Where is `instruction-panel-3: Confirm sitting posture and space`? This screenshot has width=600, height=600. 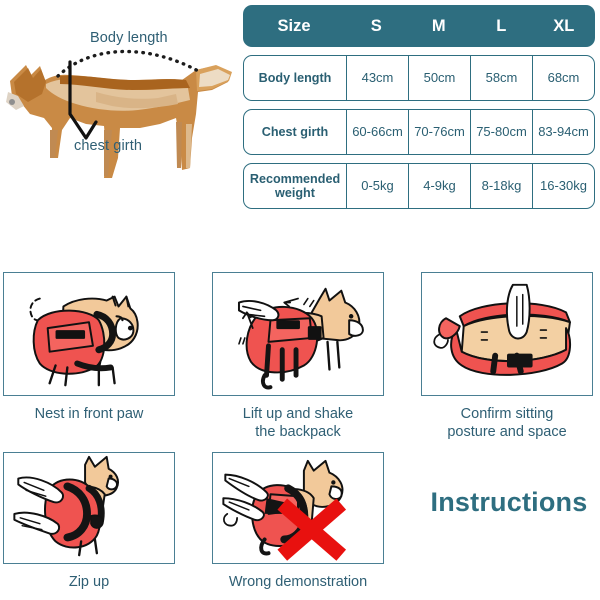 instruction-panel-3: Confirm sitting posture and space is located at coordinates (507, 356).